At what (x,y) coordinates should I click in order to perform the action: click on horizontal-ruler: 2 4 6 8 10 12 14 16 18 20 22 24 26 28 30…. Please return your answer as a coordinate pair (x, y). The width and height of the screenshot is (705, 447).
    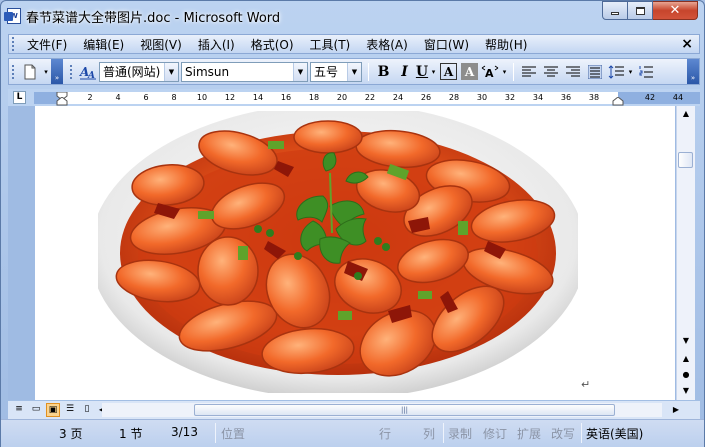
    Looking at the image, I should click on (367, 99).